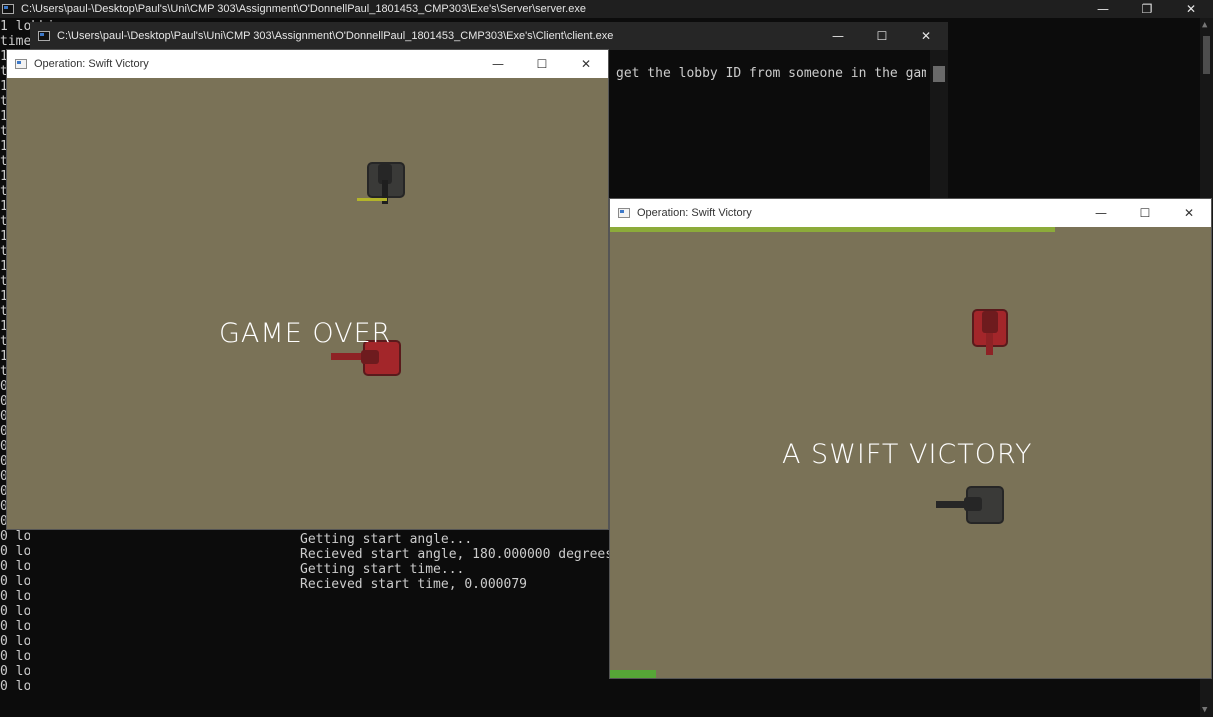 The image size is (1213, 717). I want to click on client-scrollbar-thumb, so click(939, 74).